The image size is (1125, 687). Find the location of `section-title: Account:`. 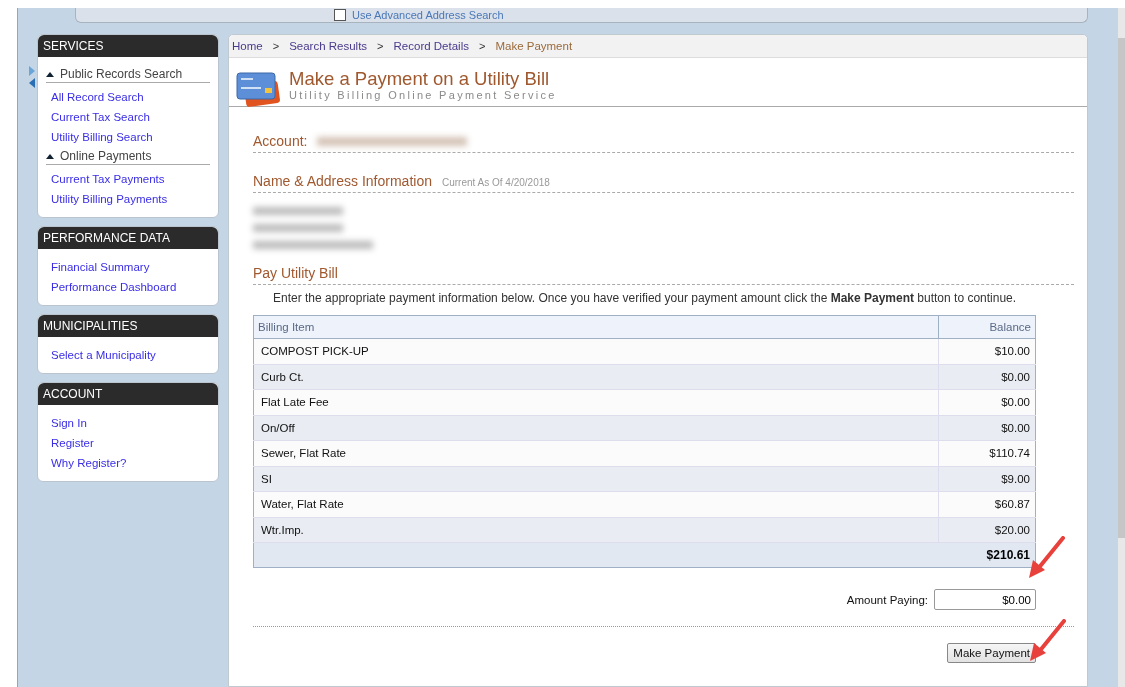

section-title: Account: is located at coordinates (280, 141).